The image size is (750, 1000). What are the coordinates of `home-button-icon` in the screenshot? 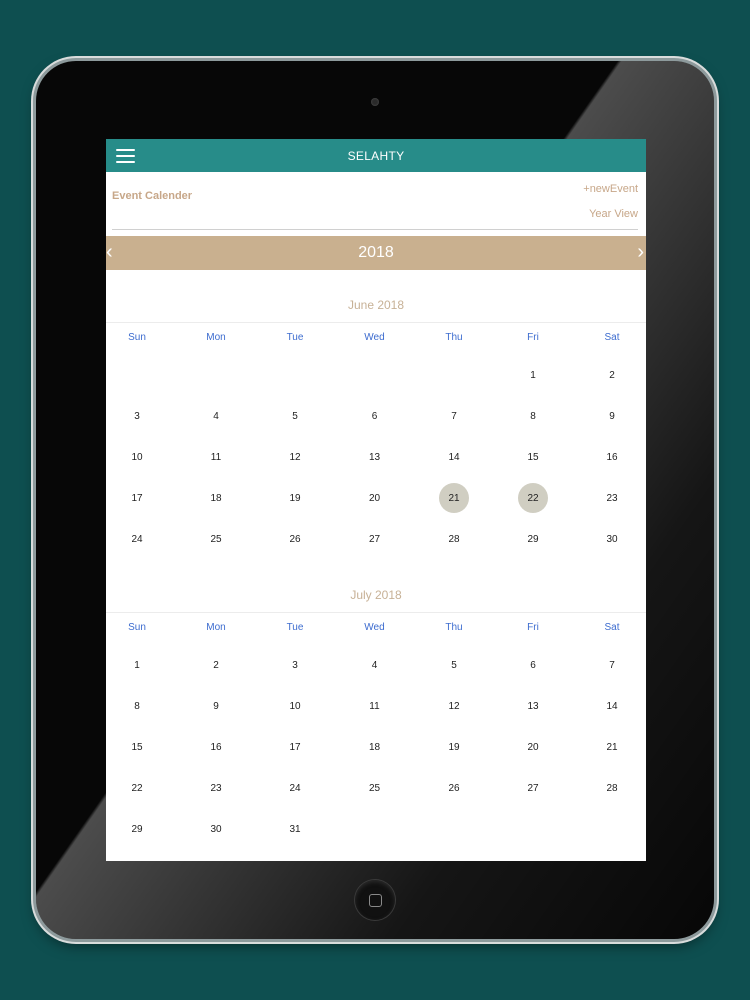 It's located at (375, 900).